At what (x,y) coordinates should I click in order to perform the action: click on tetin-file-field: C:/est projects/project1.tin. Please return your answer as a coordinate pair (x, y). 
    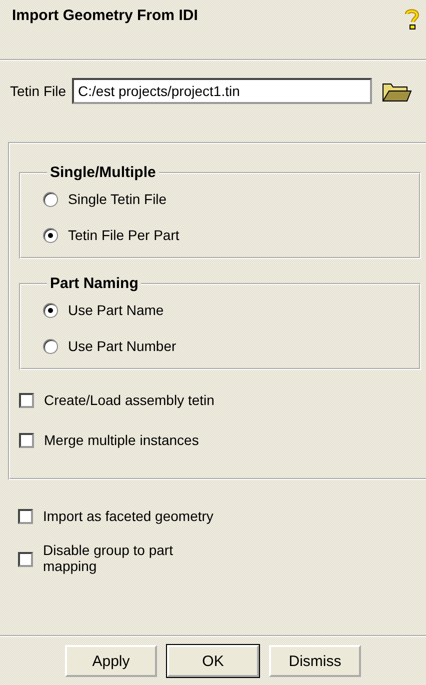
    Looking at the image, I should click on (222, 91).